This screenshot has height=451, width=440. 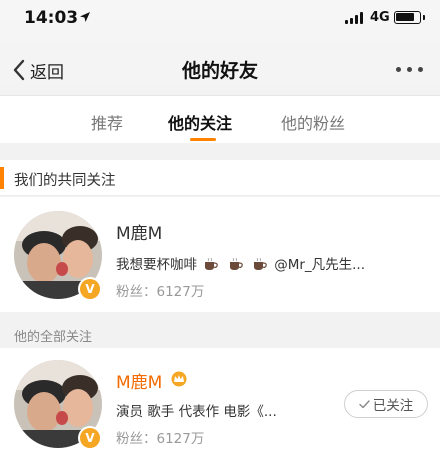 I want to click on more-icon, so click(x=410, y=70).